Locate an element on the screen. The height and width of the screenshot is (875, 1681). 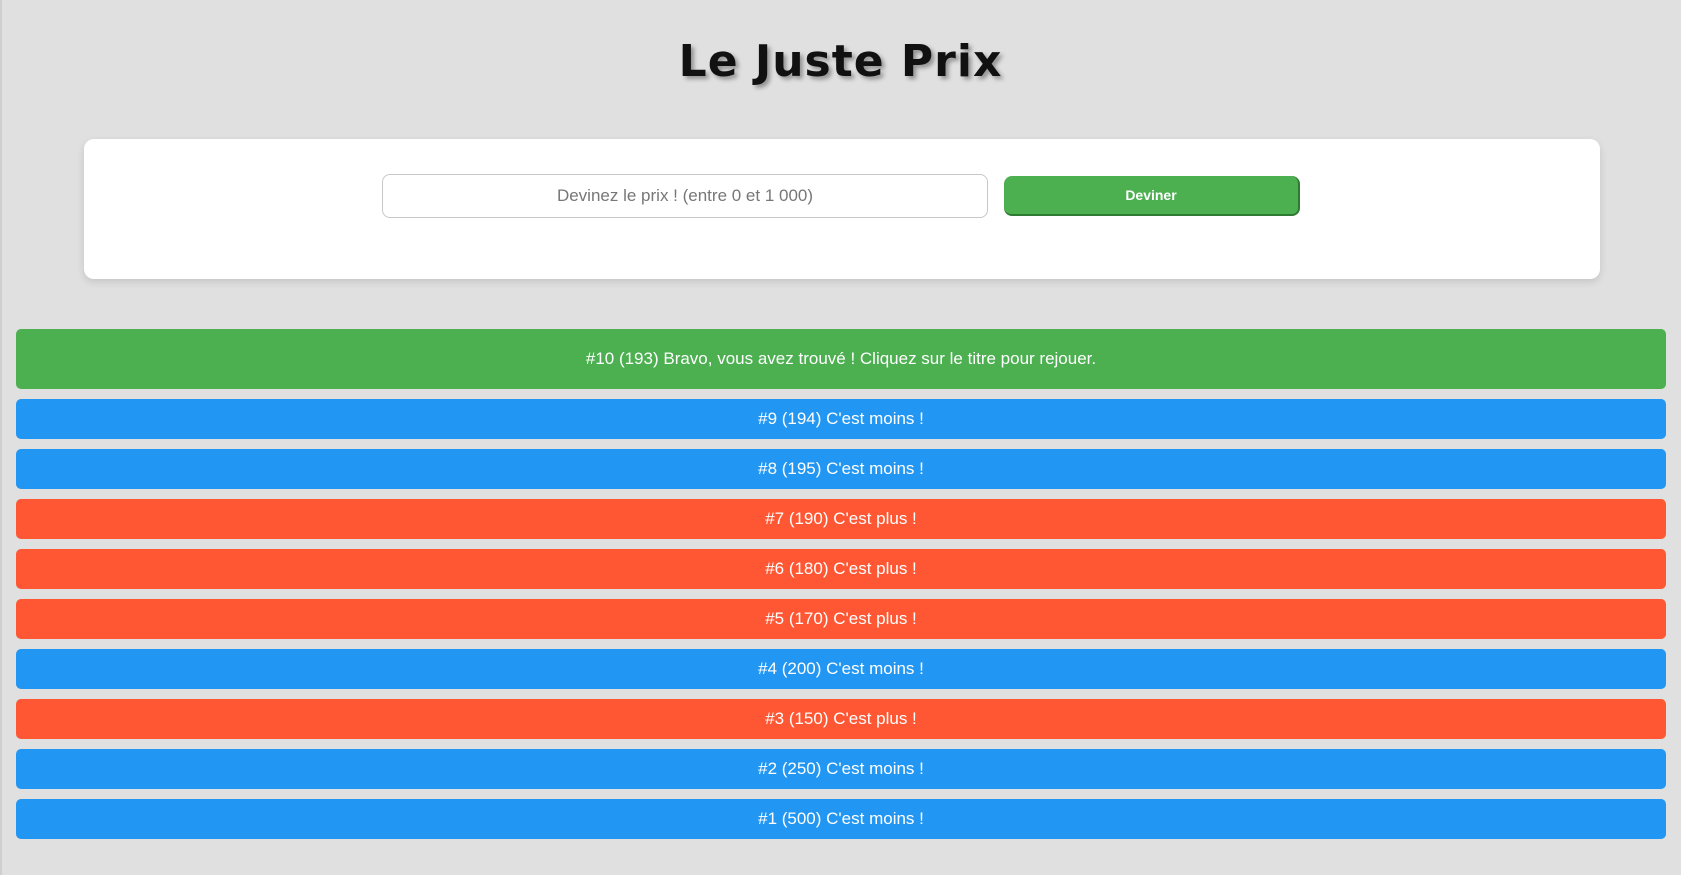
result-row-less: #2 (250) C'est moins ! is located at coordinates (841, 769).